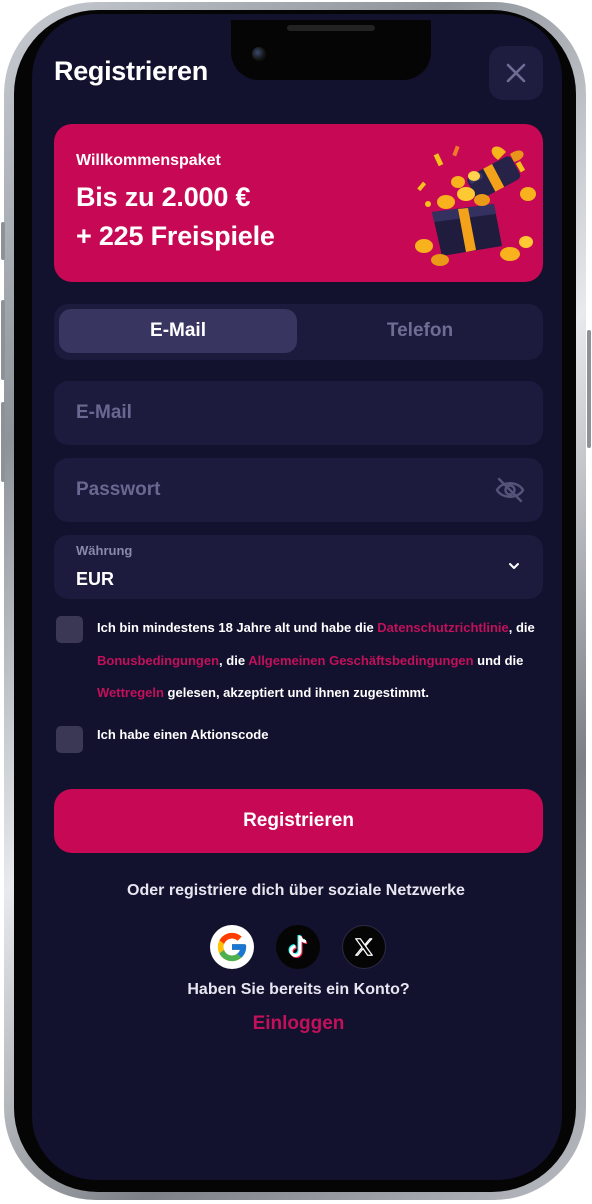 This screenshot has width=592, height=1204. I want to click on currency-select: Währung EUR, so click(298, 567).